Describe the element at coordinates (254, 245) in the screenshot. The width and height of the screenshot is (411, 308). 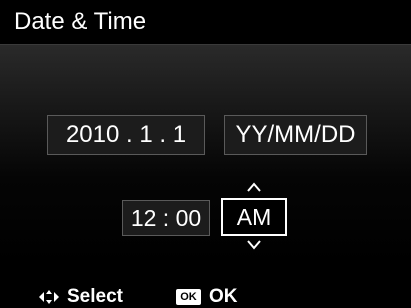
I see `chevron-down-icon` at that location.